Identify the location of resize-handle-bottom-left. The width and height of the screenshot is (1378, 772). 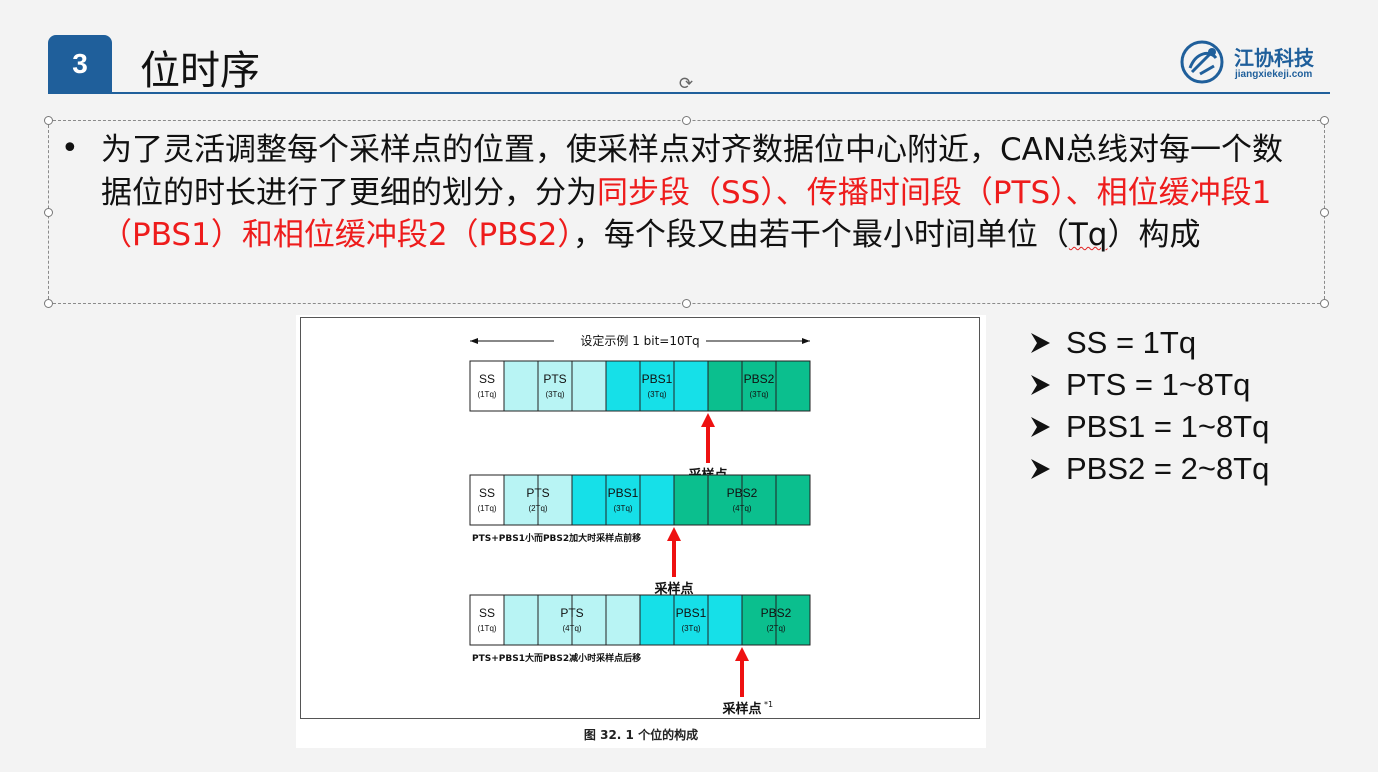
(48, 303).